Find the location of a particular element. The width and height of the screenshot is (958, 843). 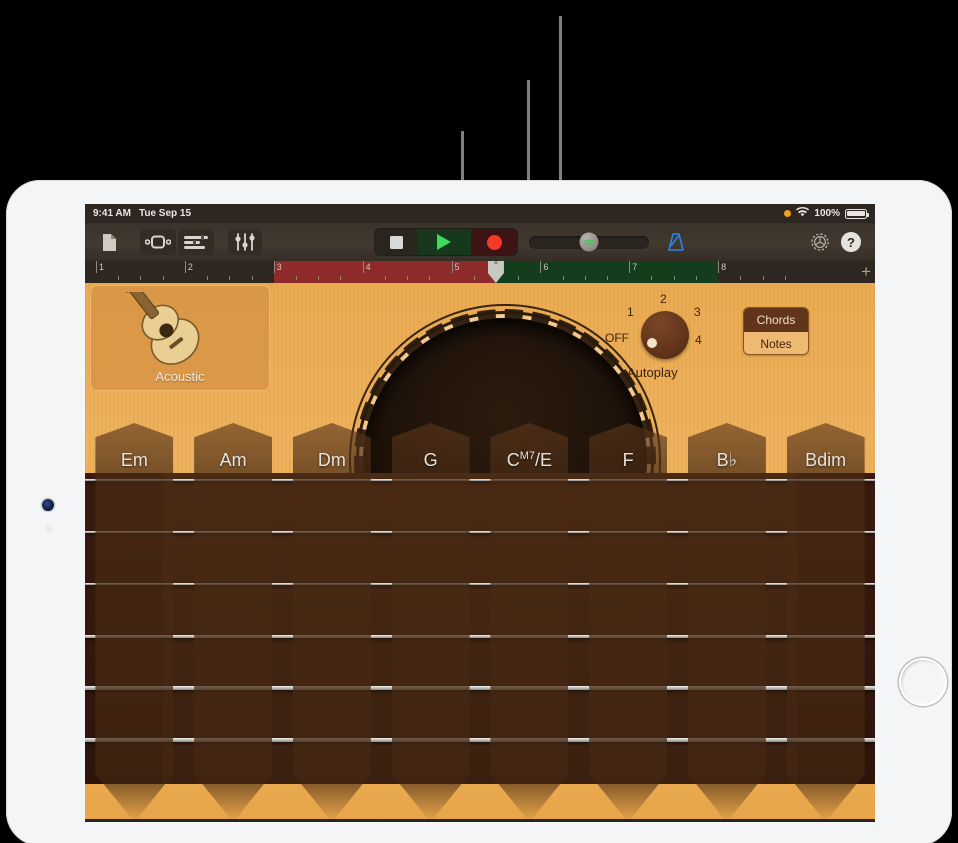

autoplay-label: Autoplay is located at coordinates (652, 372).